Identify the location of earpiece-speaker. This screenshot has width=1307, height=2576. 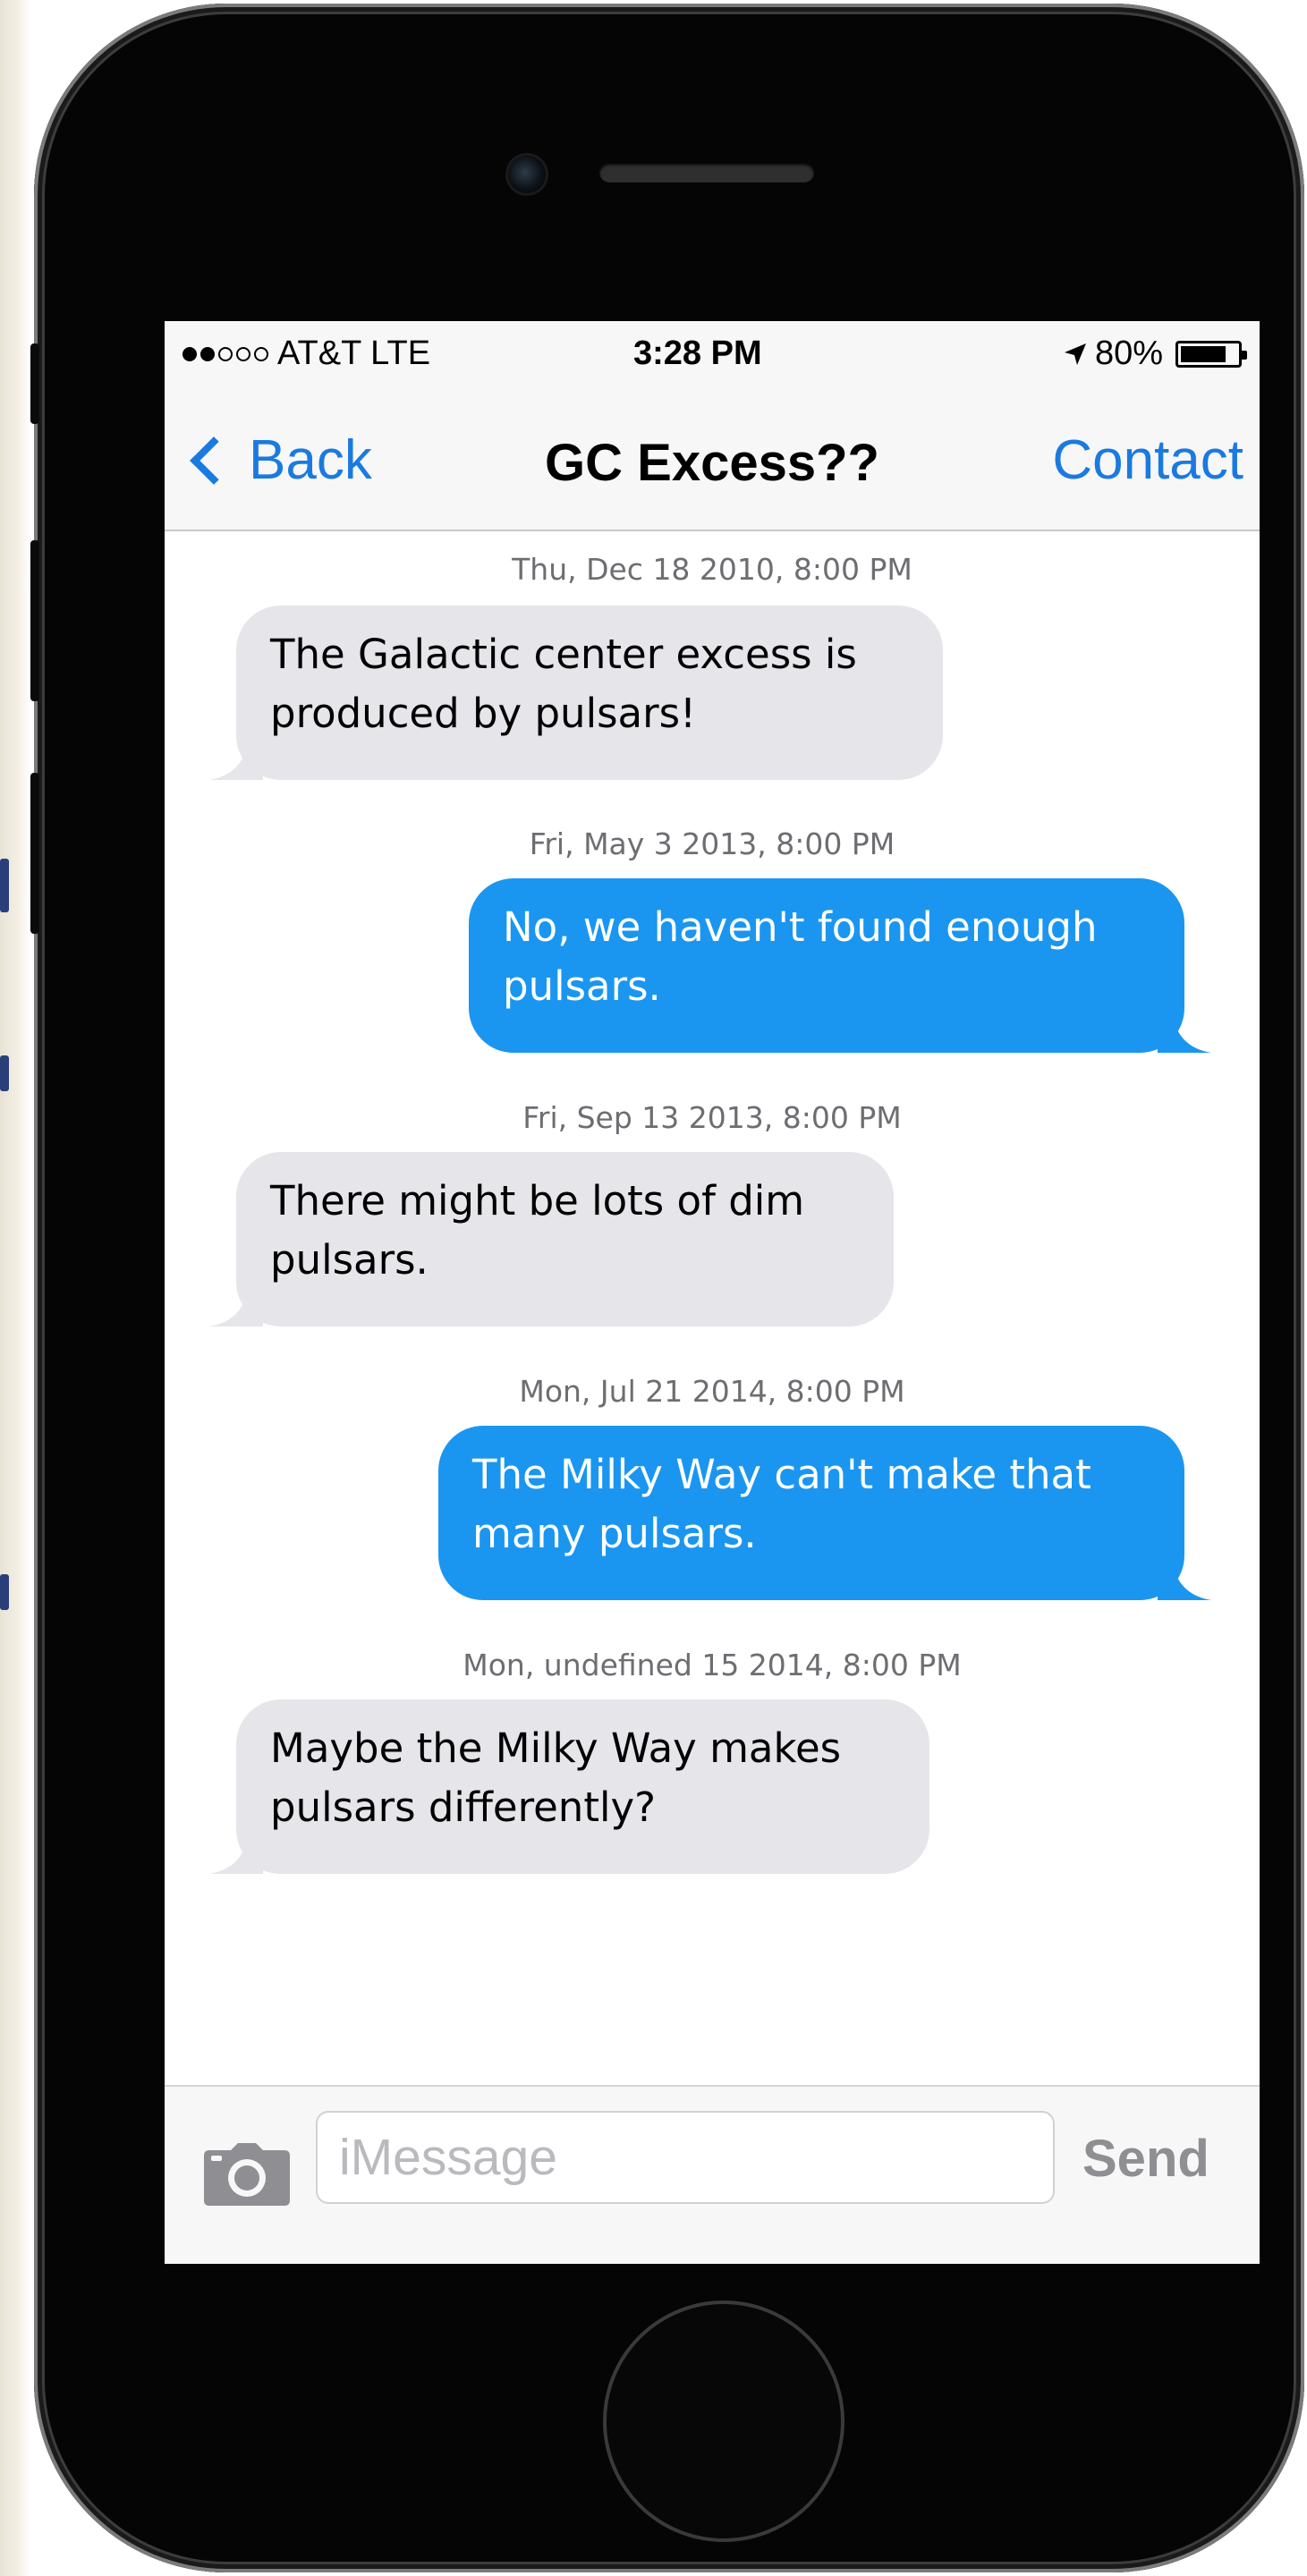
(706, 172).